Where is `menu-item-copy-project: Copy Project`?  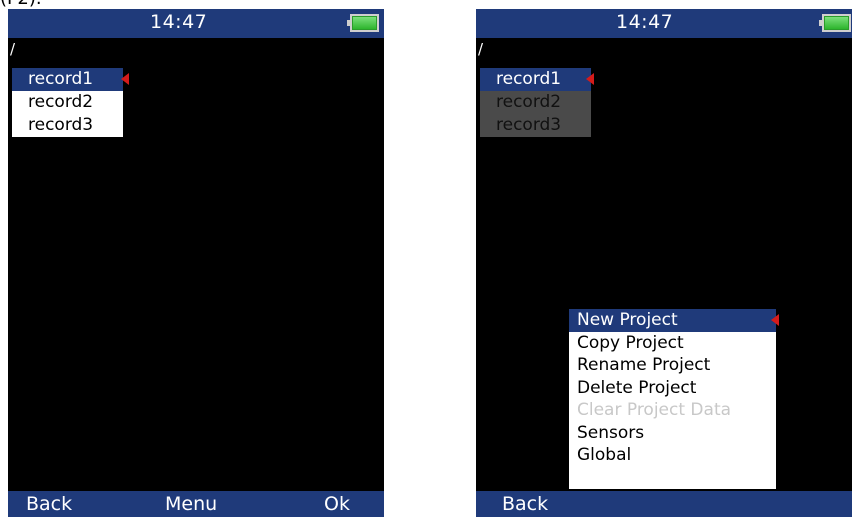
menu-item-copy-project: Copy Project is located at coordinates (672, 343).